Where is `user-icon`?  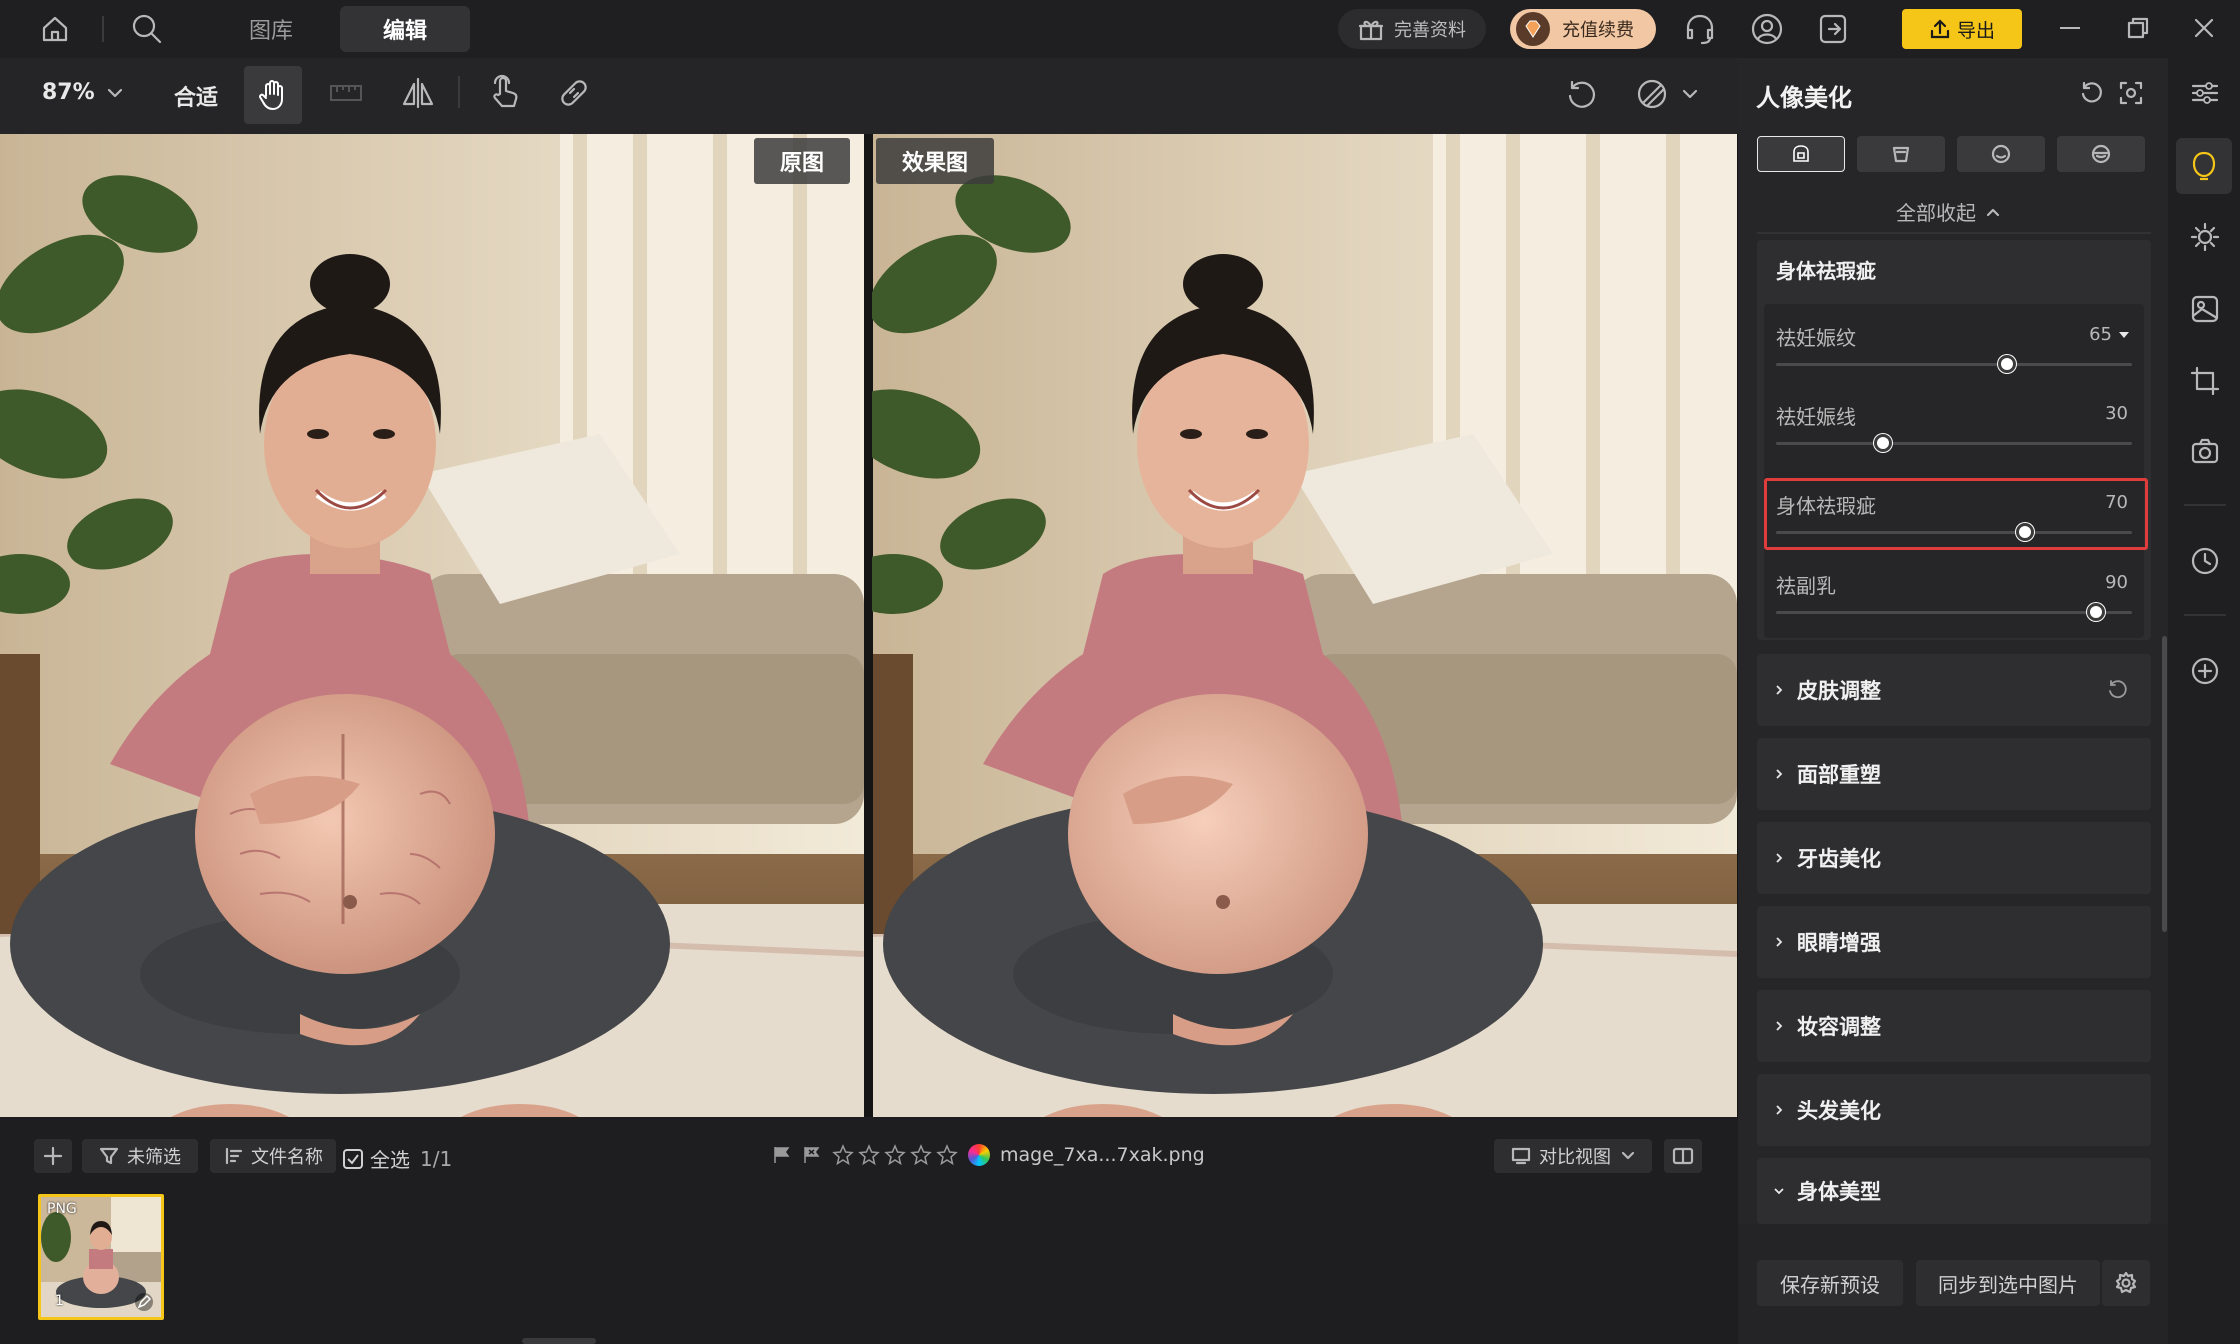
user-icon is located at coordinates (1767, 29).